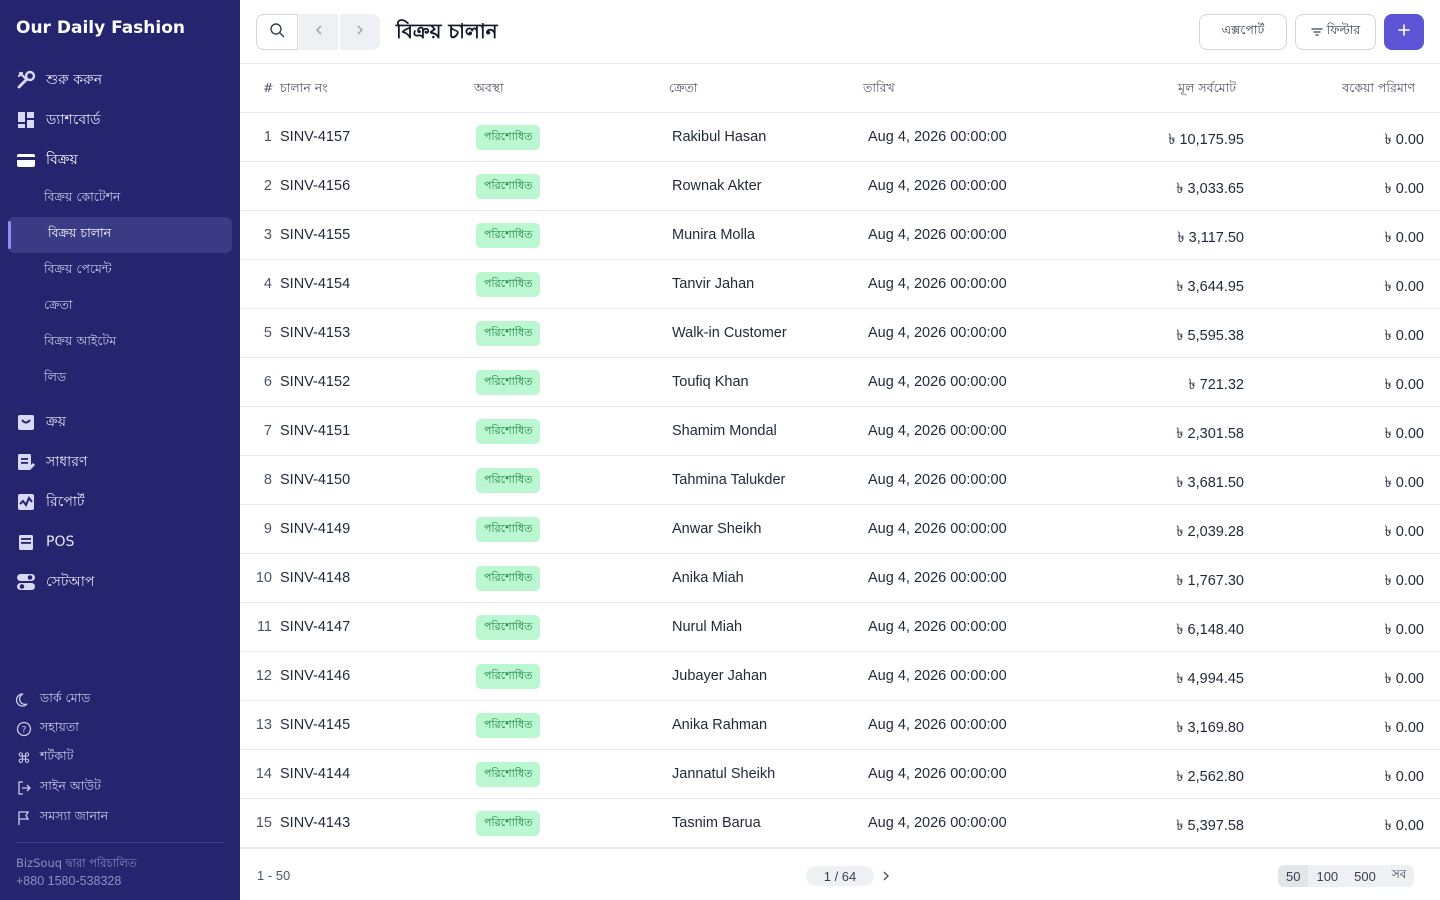  Describe the element at coordinates (120, 343) in the screenshot. I see `sidebar-sub-sales-item: বিক্রয় আইটেম` at that location.